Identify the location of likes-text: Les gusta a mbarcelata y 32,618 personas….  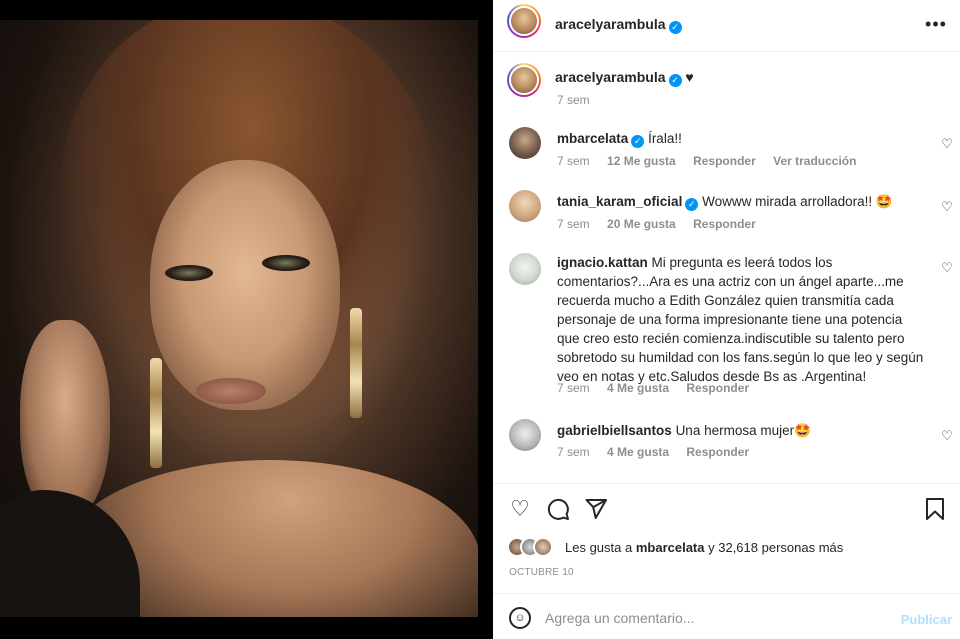
(704, 547).